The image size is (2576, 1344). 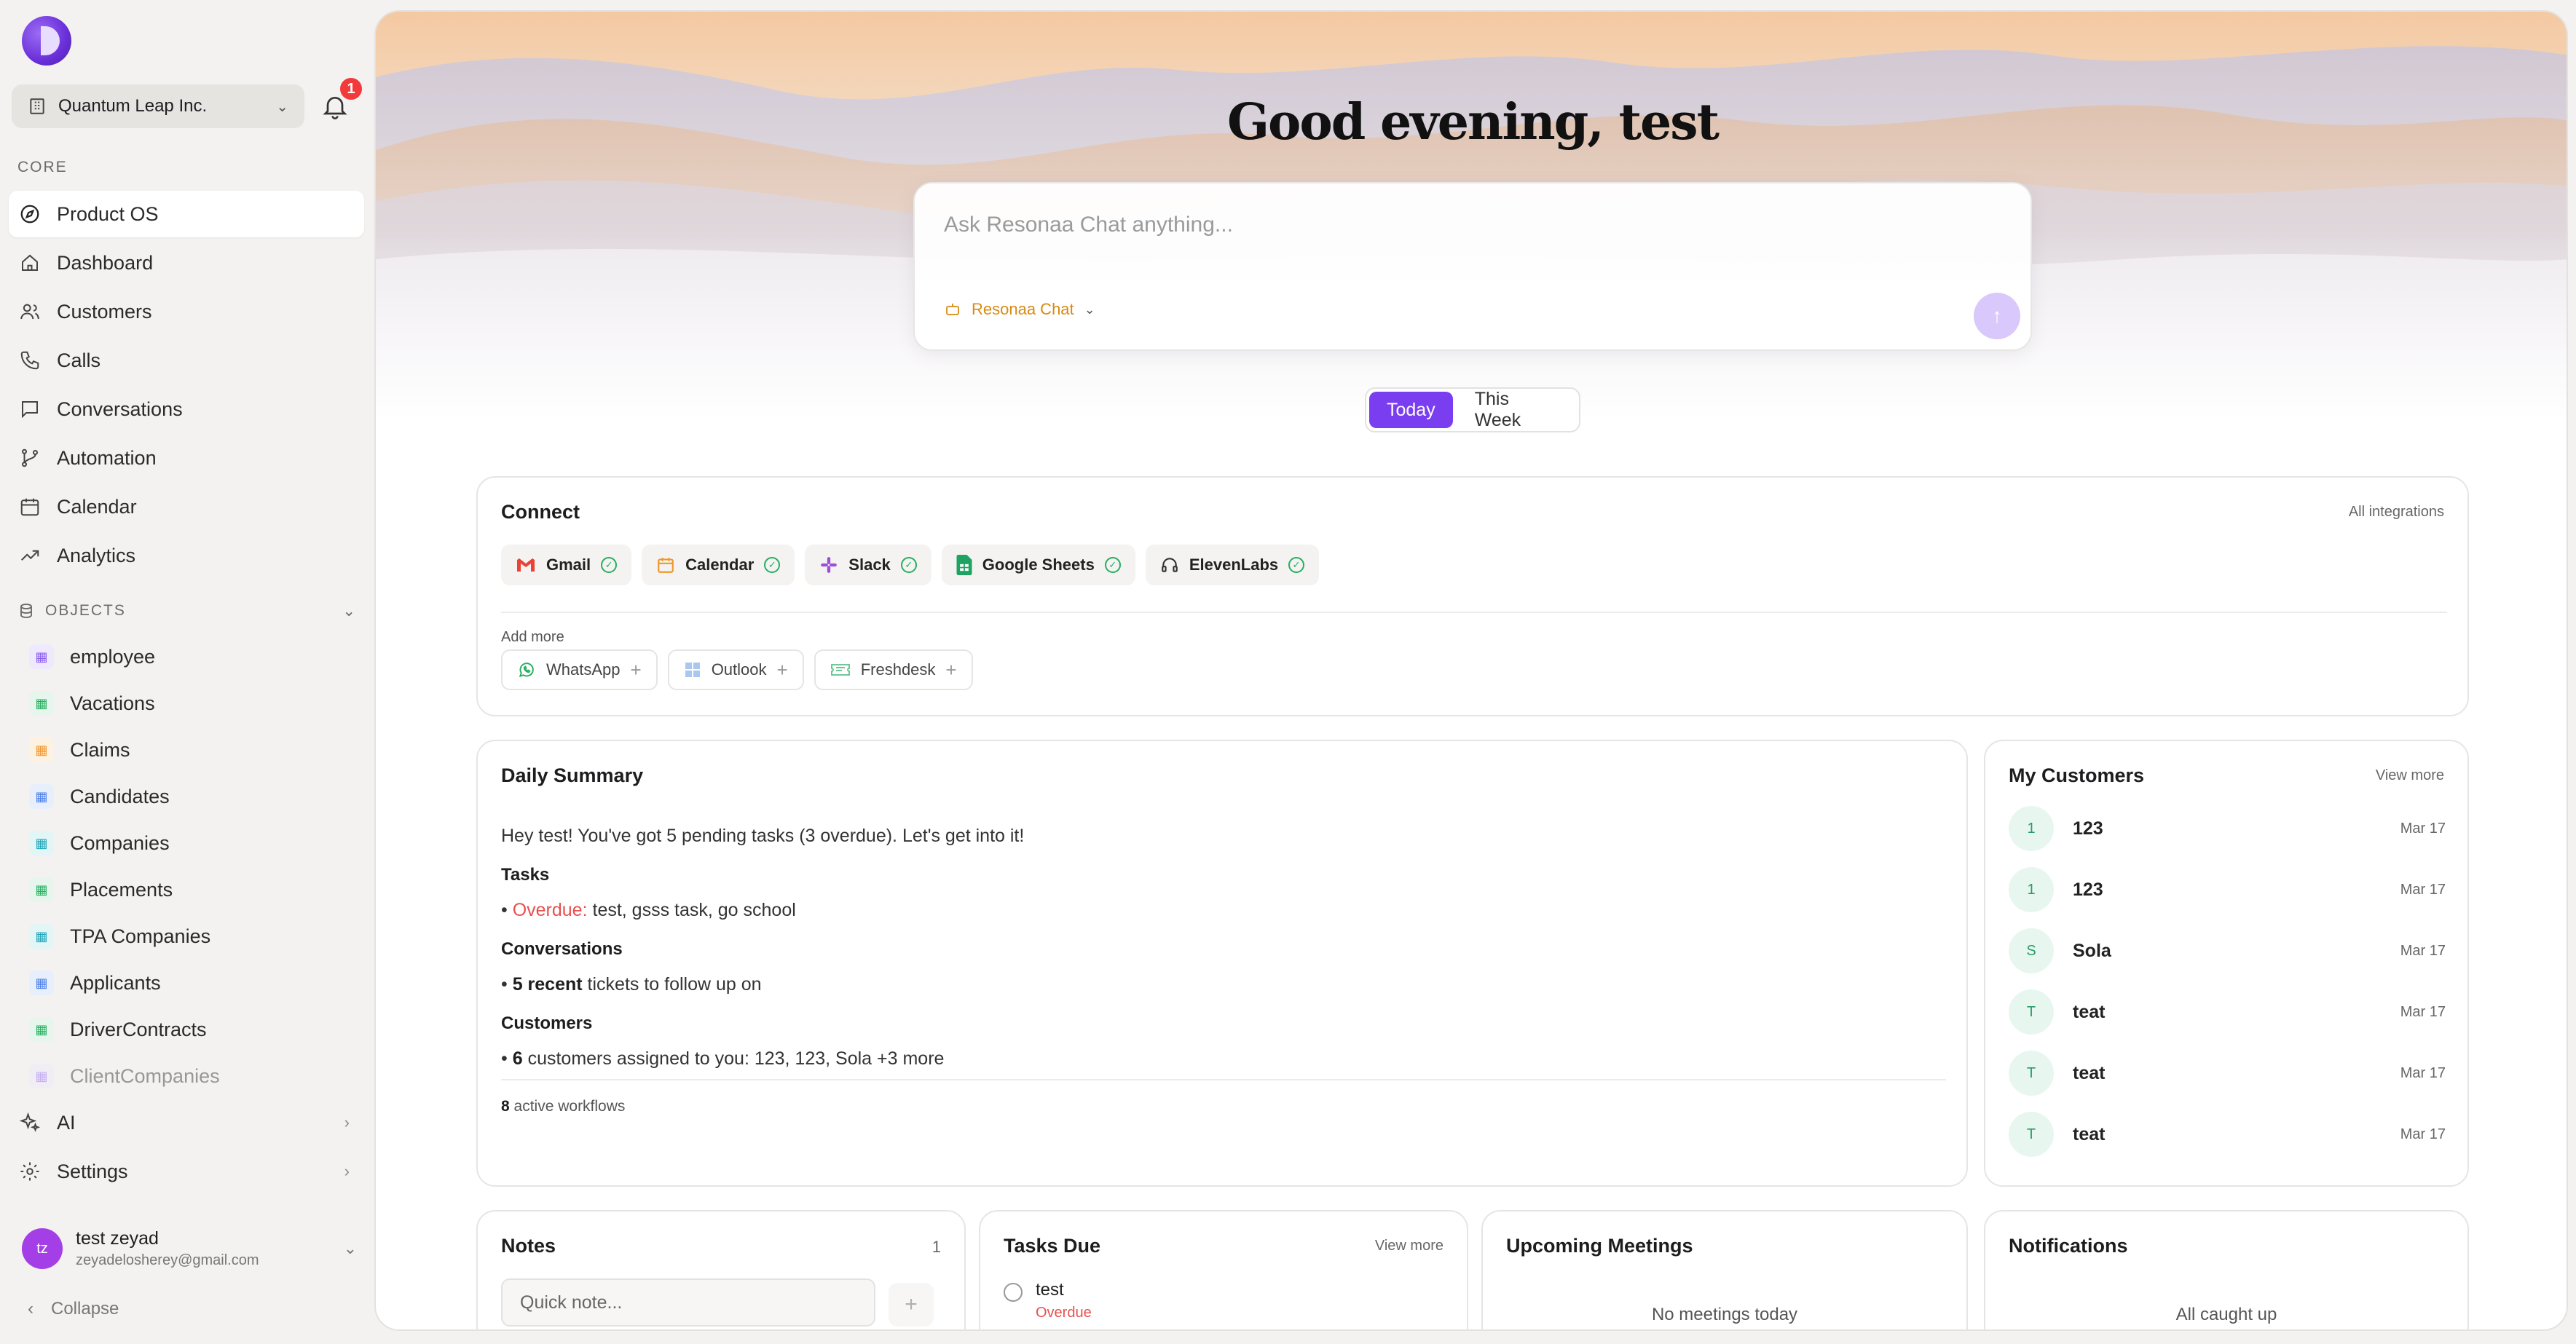 I want to click on object-item: ▦ Candidates, so click(x=196, y=796).